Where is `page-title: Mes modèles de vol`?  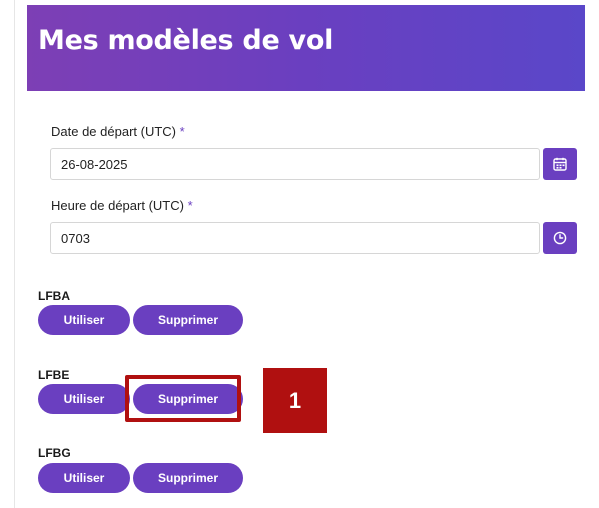
page-title: Mes modèles de vol is located at coordinates (186, 40).